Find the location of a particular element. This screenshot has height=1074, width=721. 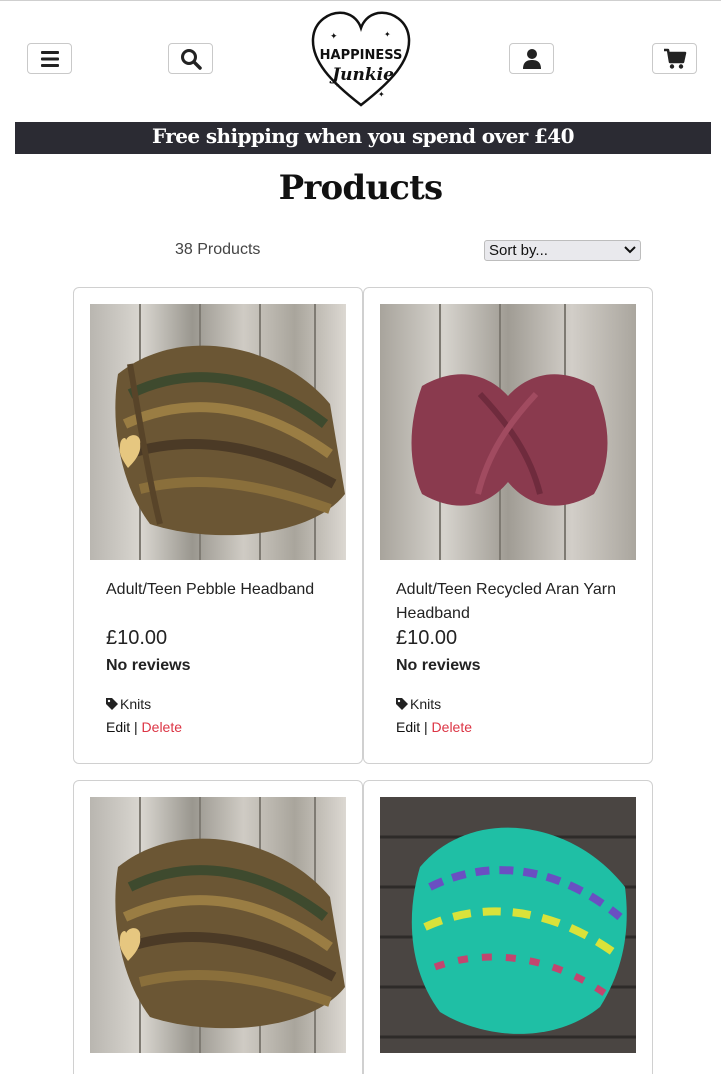

free-shipping-banner: Free shipping when you spend over £40 is located at coordinates (363, 138).